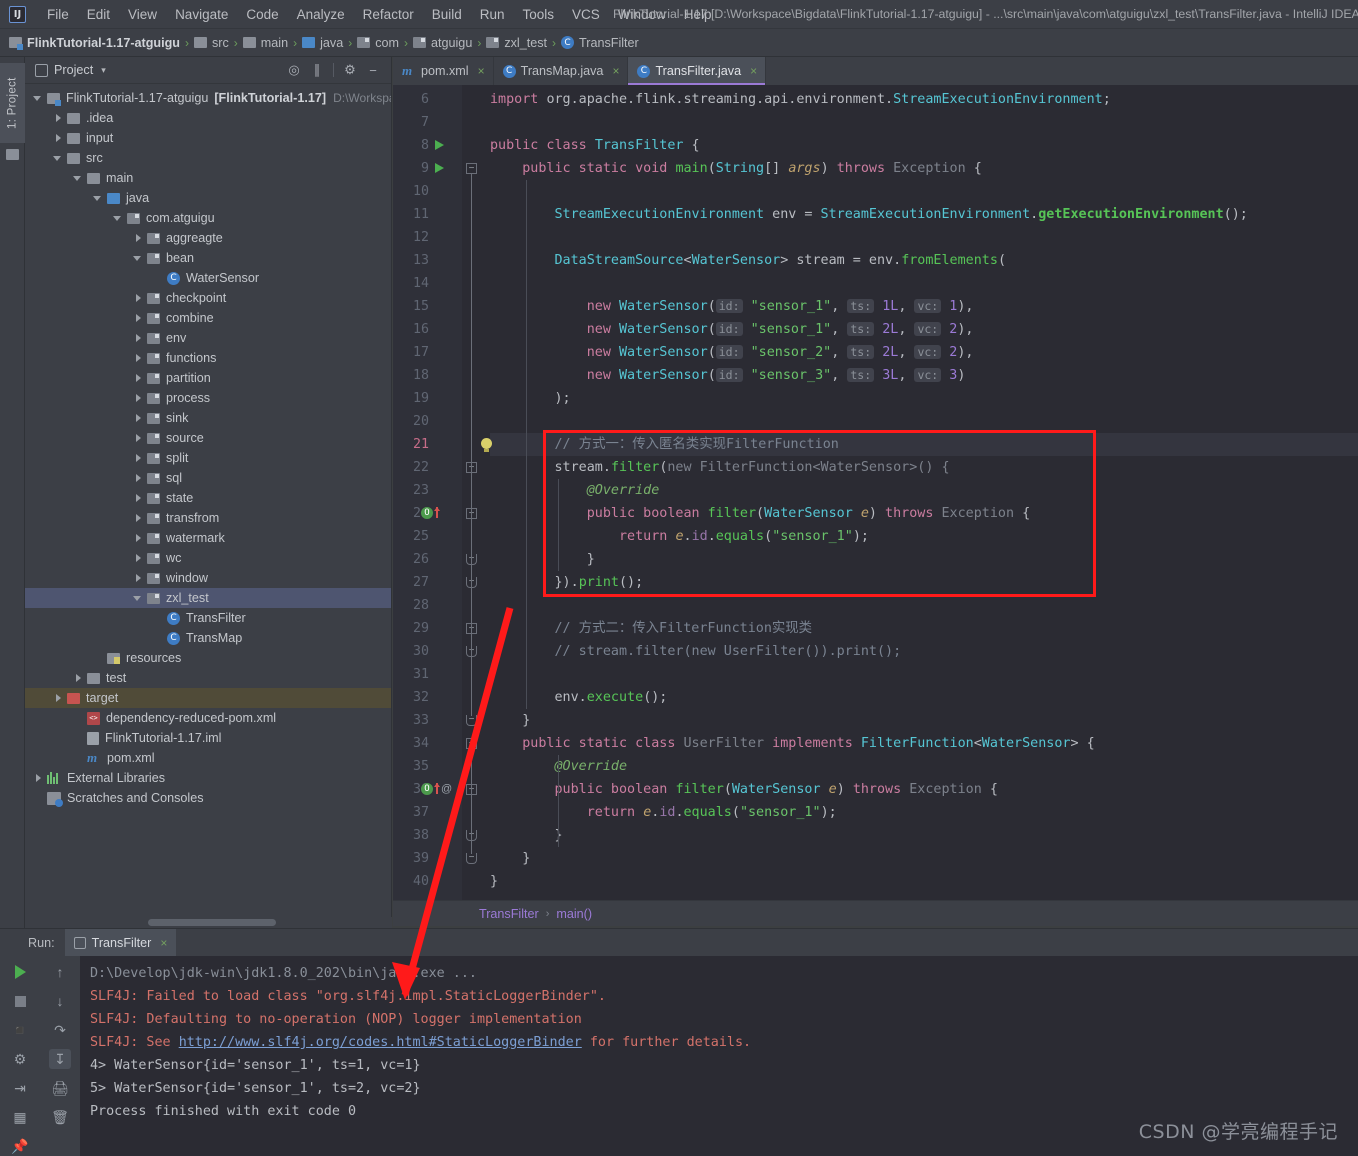 Image resolution: width=1358 pixels, height=1156 pixels. Describe the element at coordinates (373, 70) in the screenshot. I see `hide-icon: −` at that location.